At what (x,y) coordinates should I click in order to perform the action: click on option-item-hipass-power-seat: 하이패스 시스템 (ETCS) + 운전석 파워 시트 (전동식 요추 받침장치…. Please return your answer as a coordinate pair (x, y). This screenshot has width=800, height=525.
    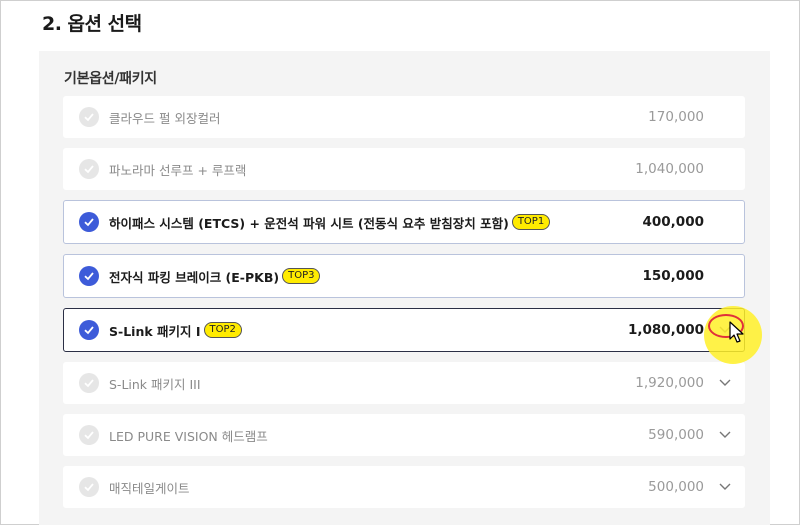
    Looking at the image, I should click on (404, 222).